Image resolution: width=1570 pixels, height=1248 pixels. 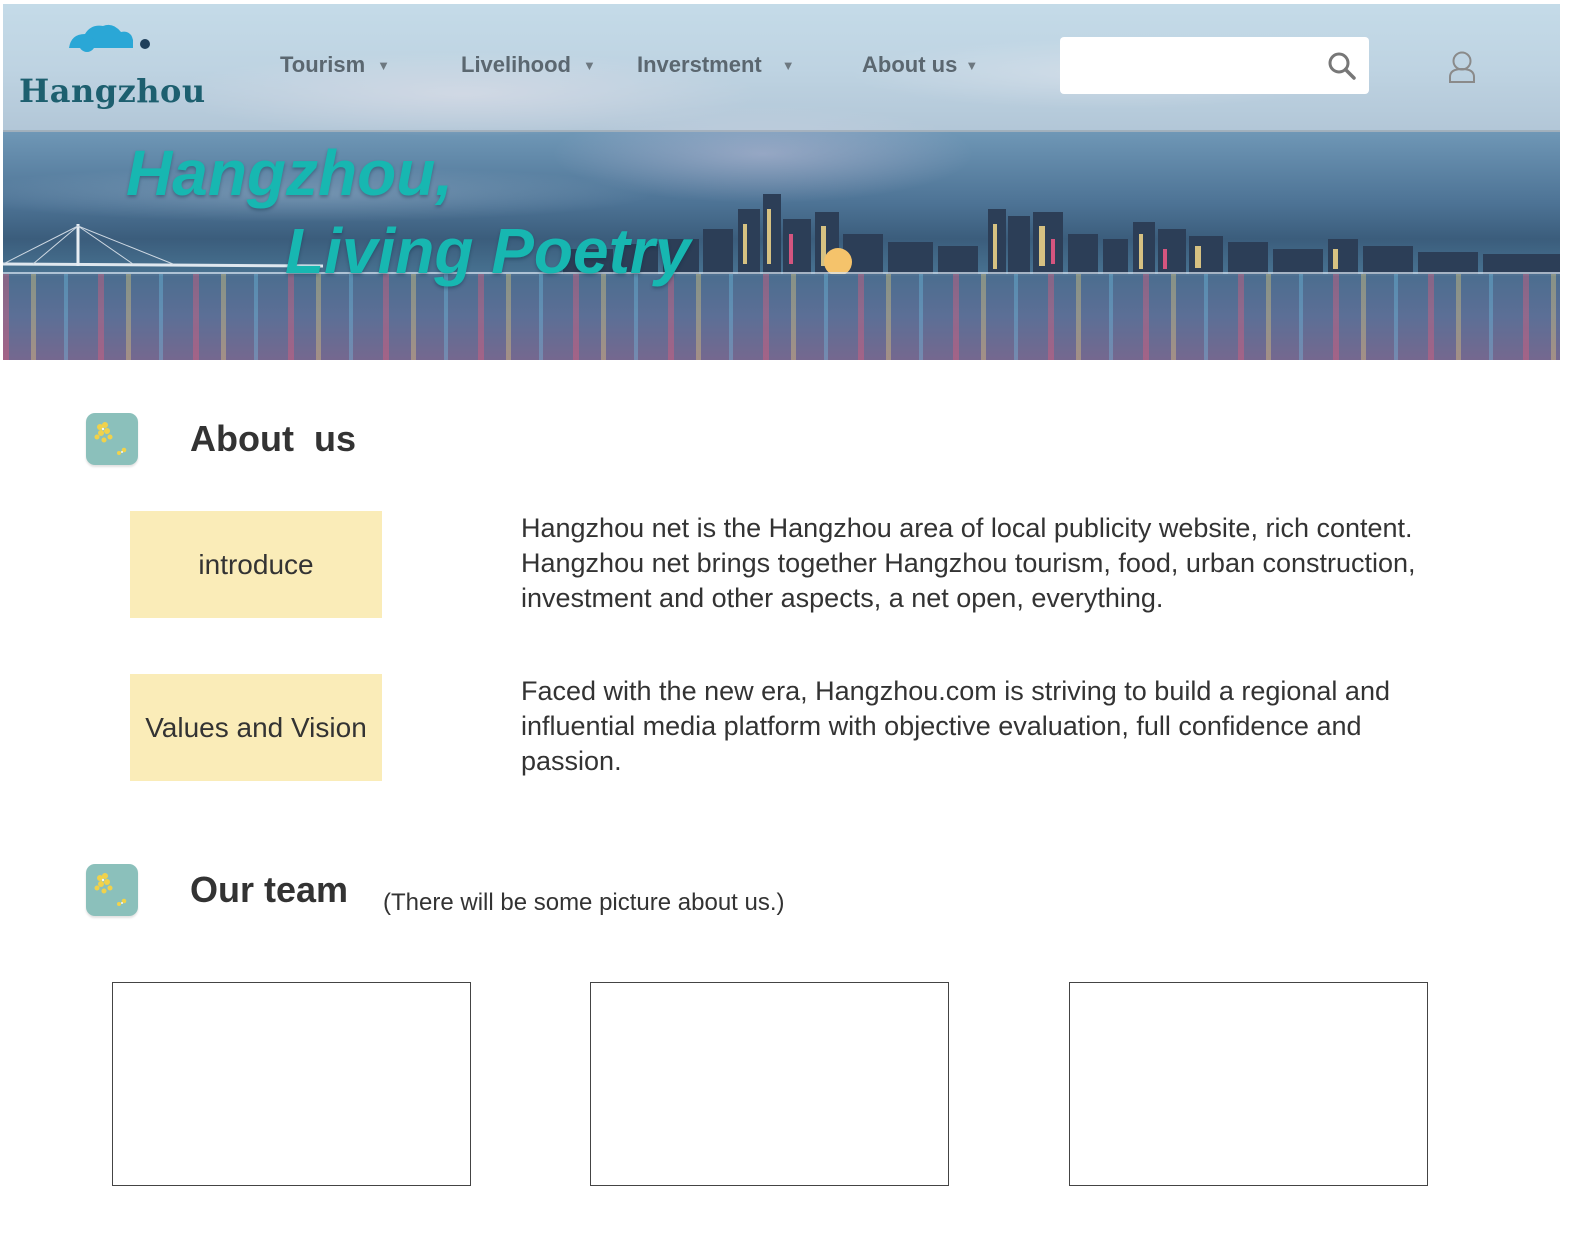 What do you see at coordinates (584, 902) in the screenshot?
I see `team-note: (There will be some picture about us.)` at bounding box center [584, 902].